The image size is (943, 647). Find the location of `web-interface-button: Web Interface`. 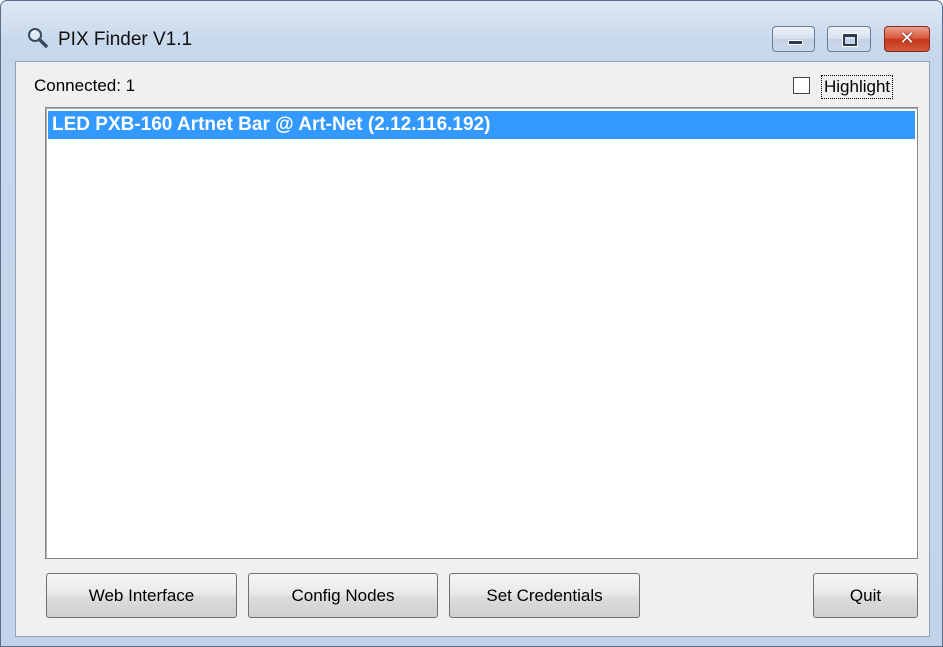

web-interface-button: Web Interface is located at coordinates (141, 595).